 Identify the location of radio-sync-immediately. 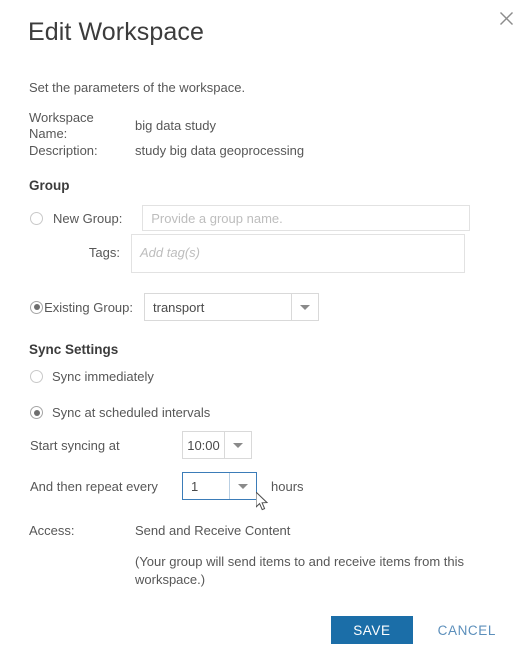
(36, 376).